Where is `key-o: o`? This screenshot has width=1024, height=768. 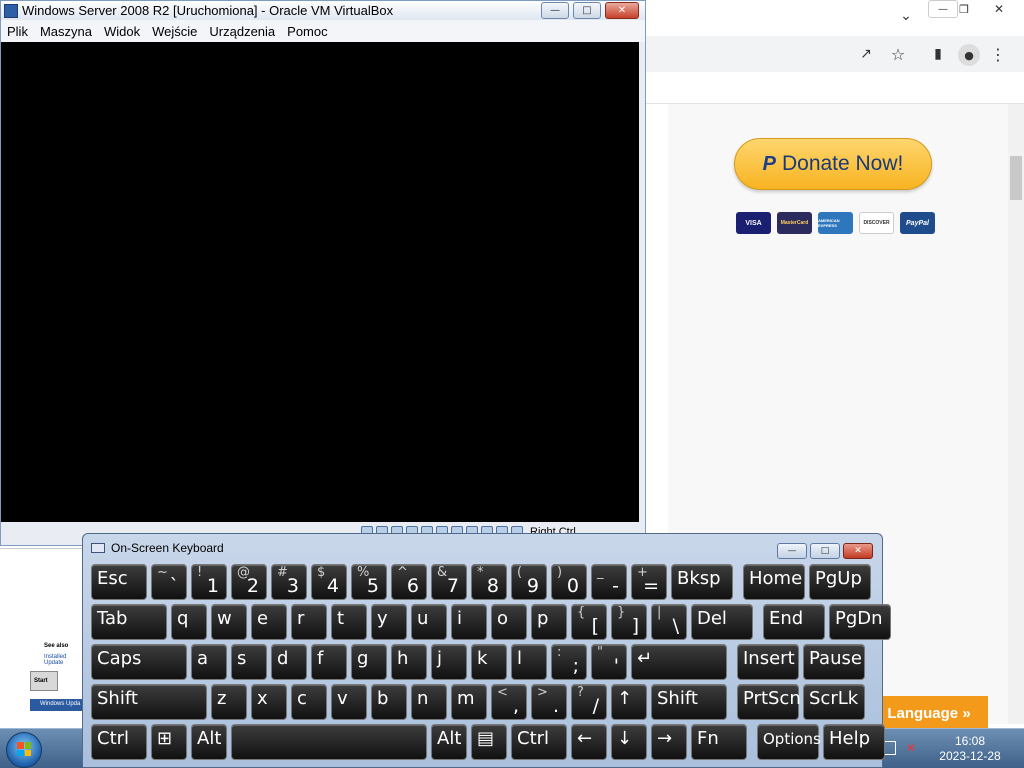
key-o: o is located at coordinates (509, 622).